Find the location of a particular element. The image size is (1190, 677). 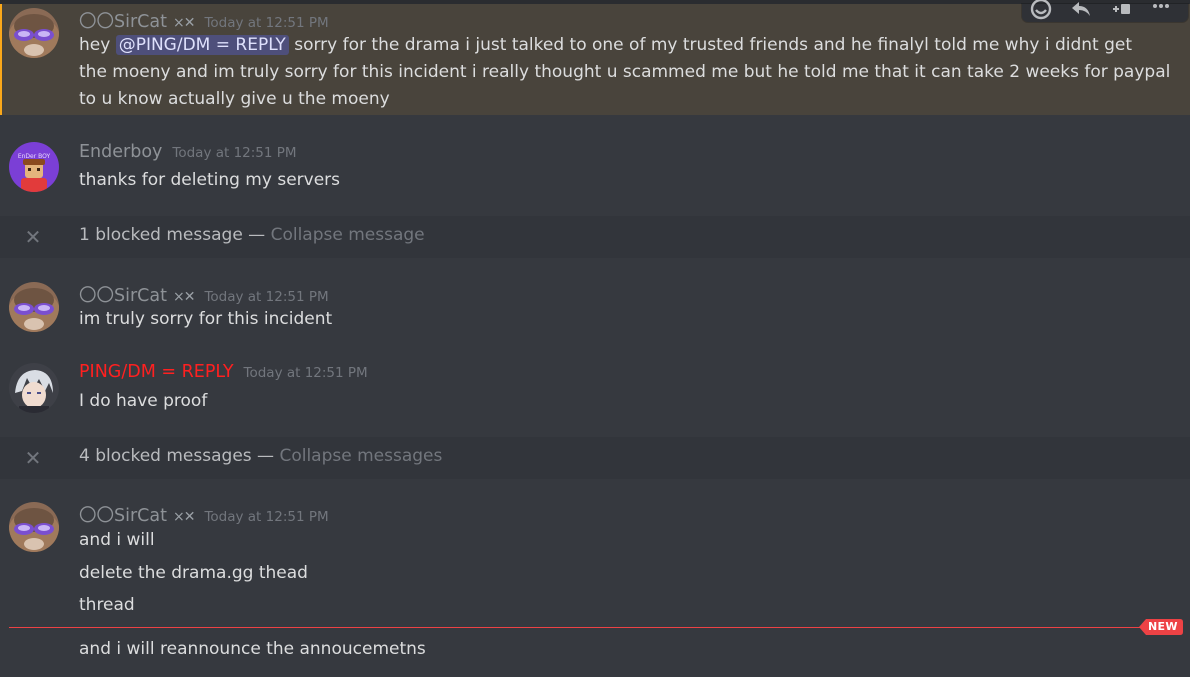

message-header: Enderboy Today at 12:51 PM is located at coordinates (188, 152).